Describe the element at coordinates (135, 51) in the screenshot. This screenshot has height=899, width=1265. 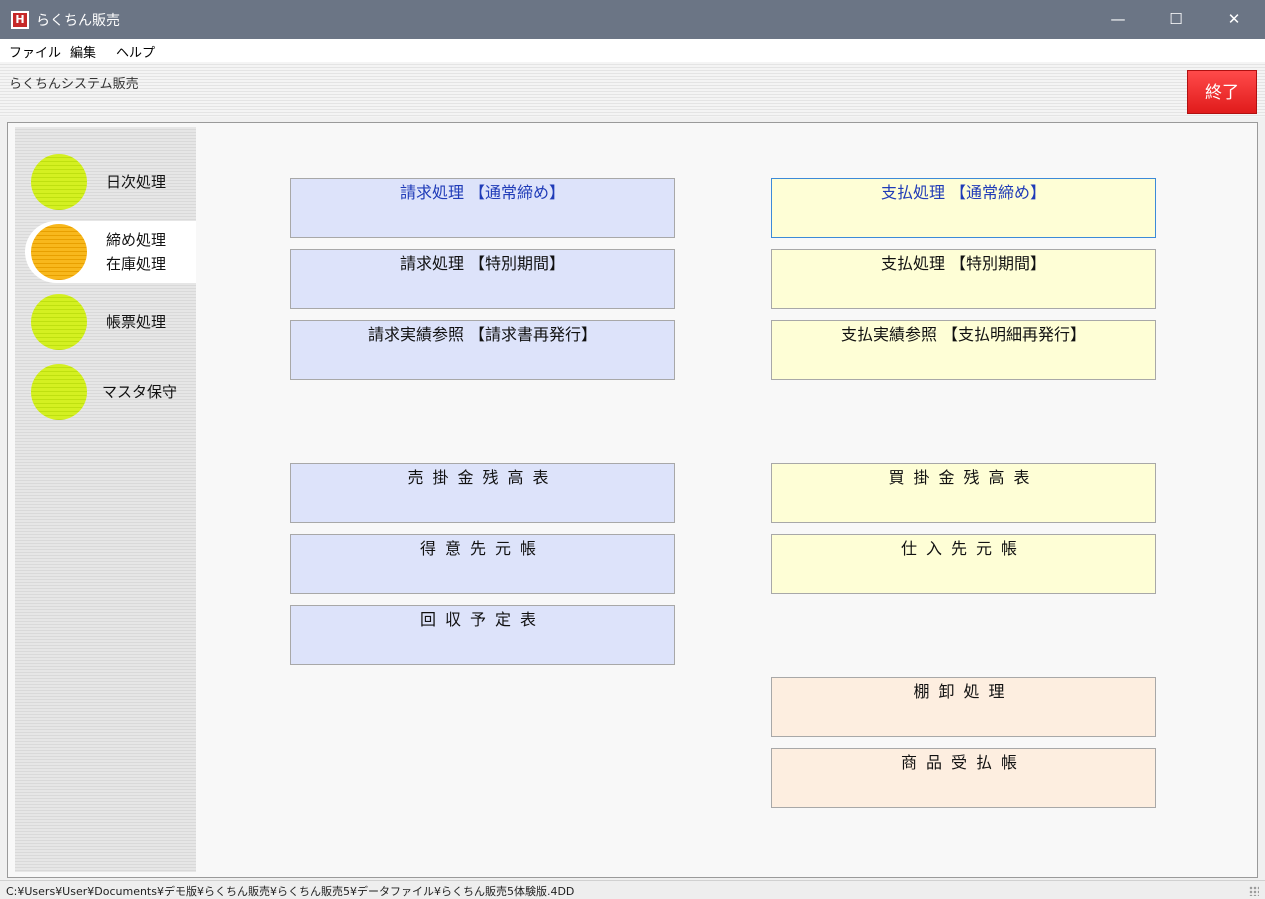
I see `menu-help: ヘルプ` at that location.